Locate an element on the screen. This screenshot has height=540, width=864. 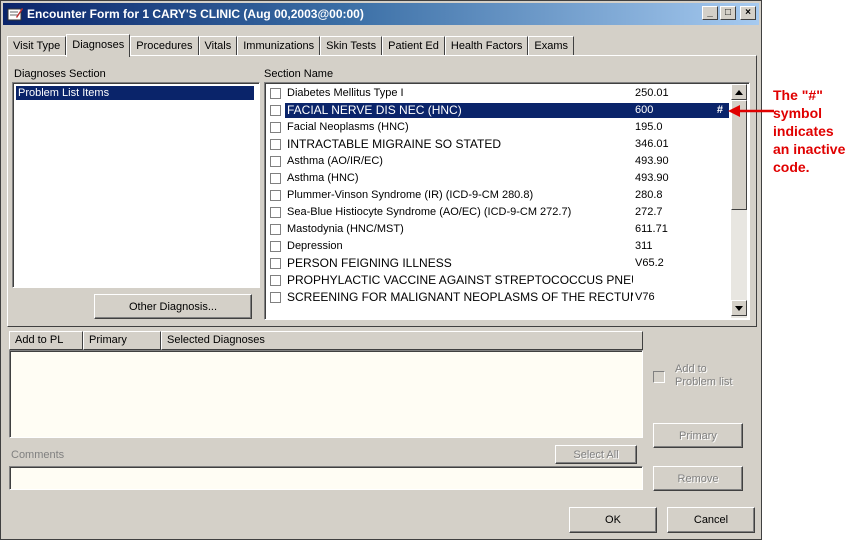
arrow-down-icon is located at coordinates (739, 308).